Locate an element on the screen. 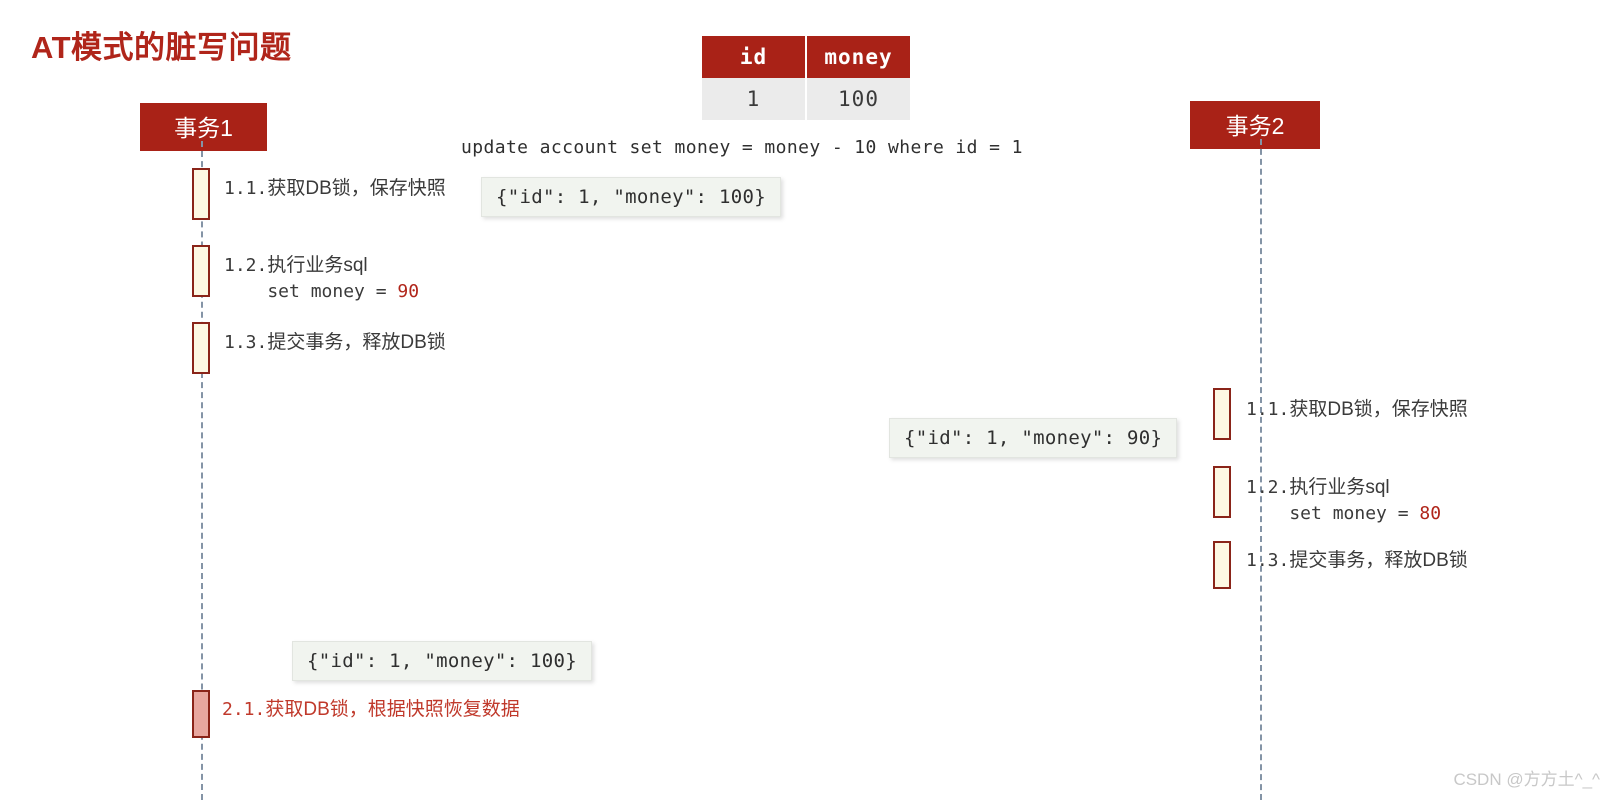 The width and height of the screenshot is (1612, 800). table-header-money: money is located at coordinates (858, 57).